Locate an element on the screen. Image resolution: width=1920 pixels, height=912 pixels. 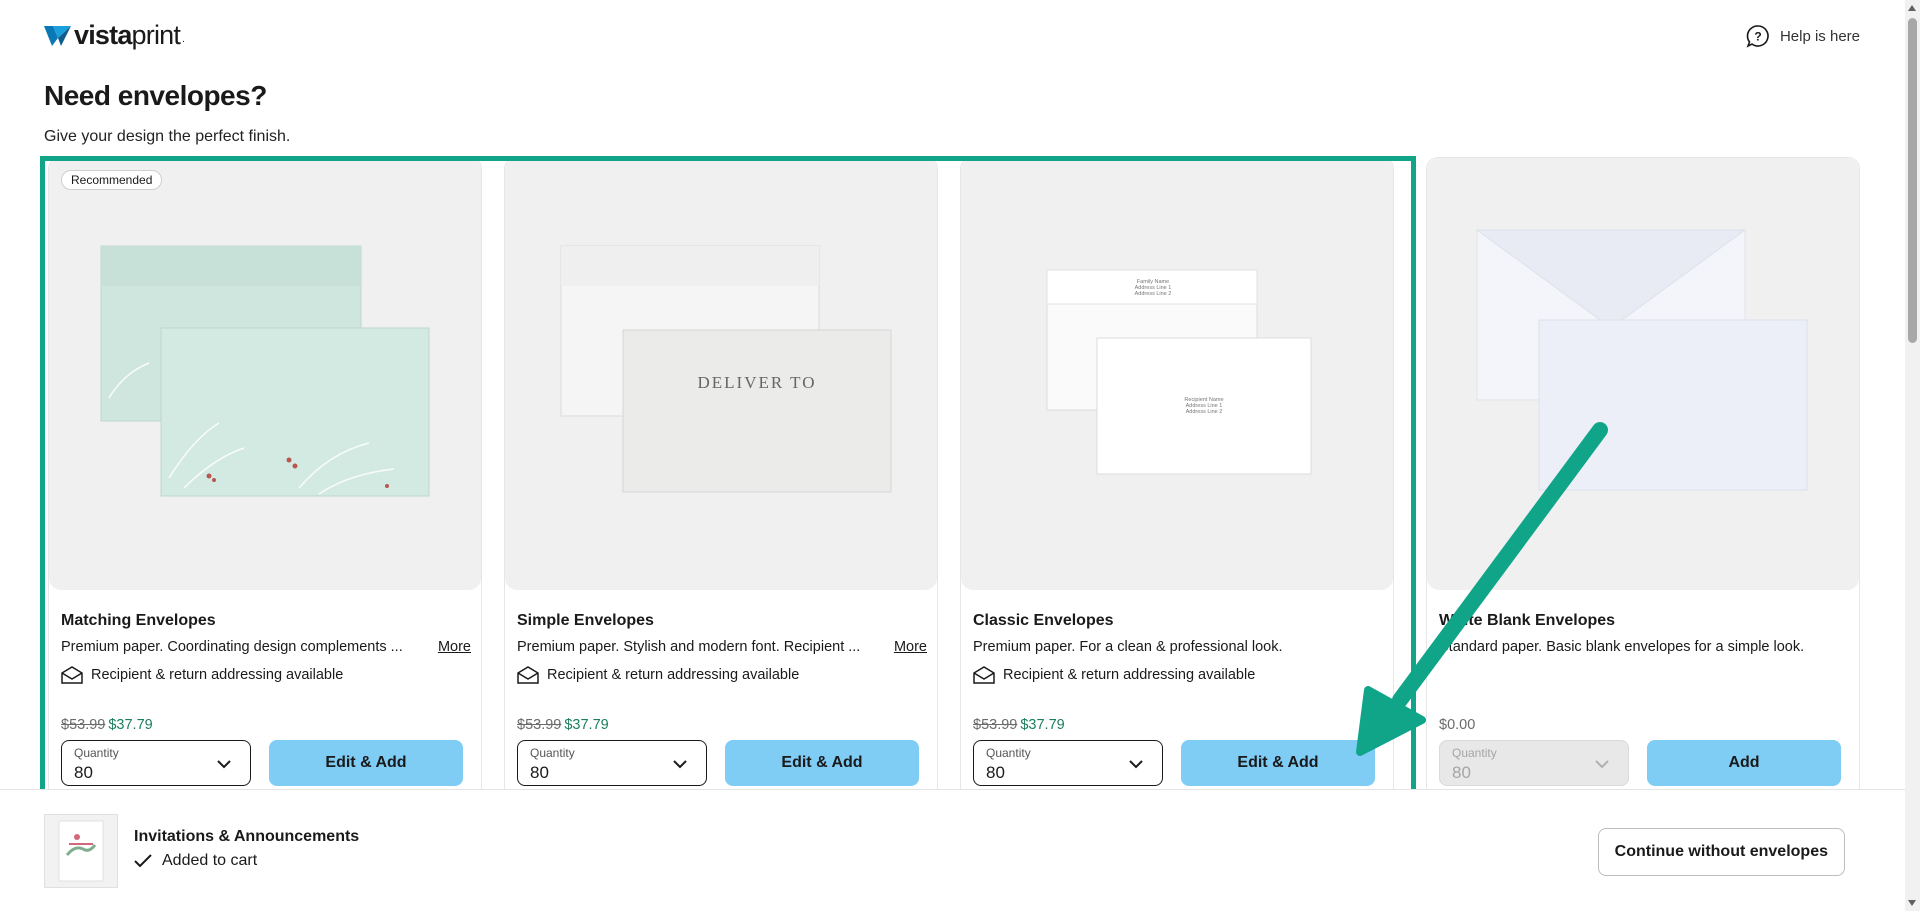
envelope-image-simple: DELIVER TO is located at coordinates (721, 374).